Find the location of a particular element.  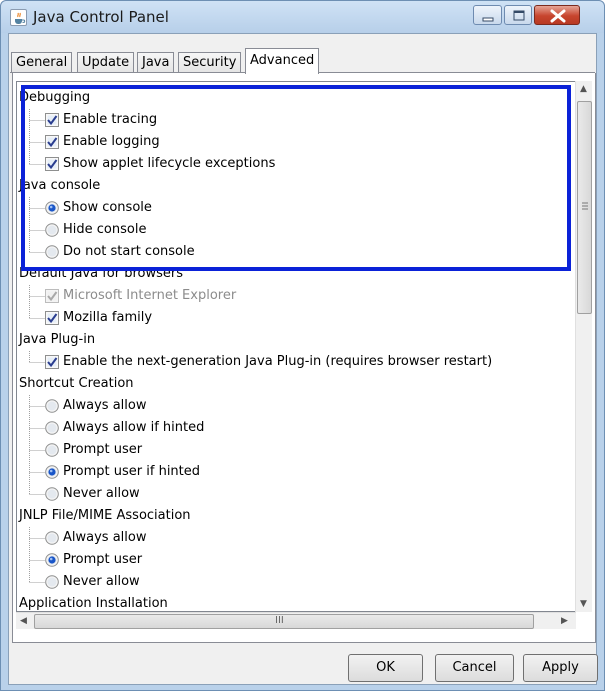

setting-label: Enable logging is located at coordinates (111, 141).